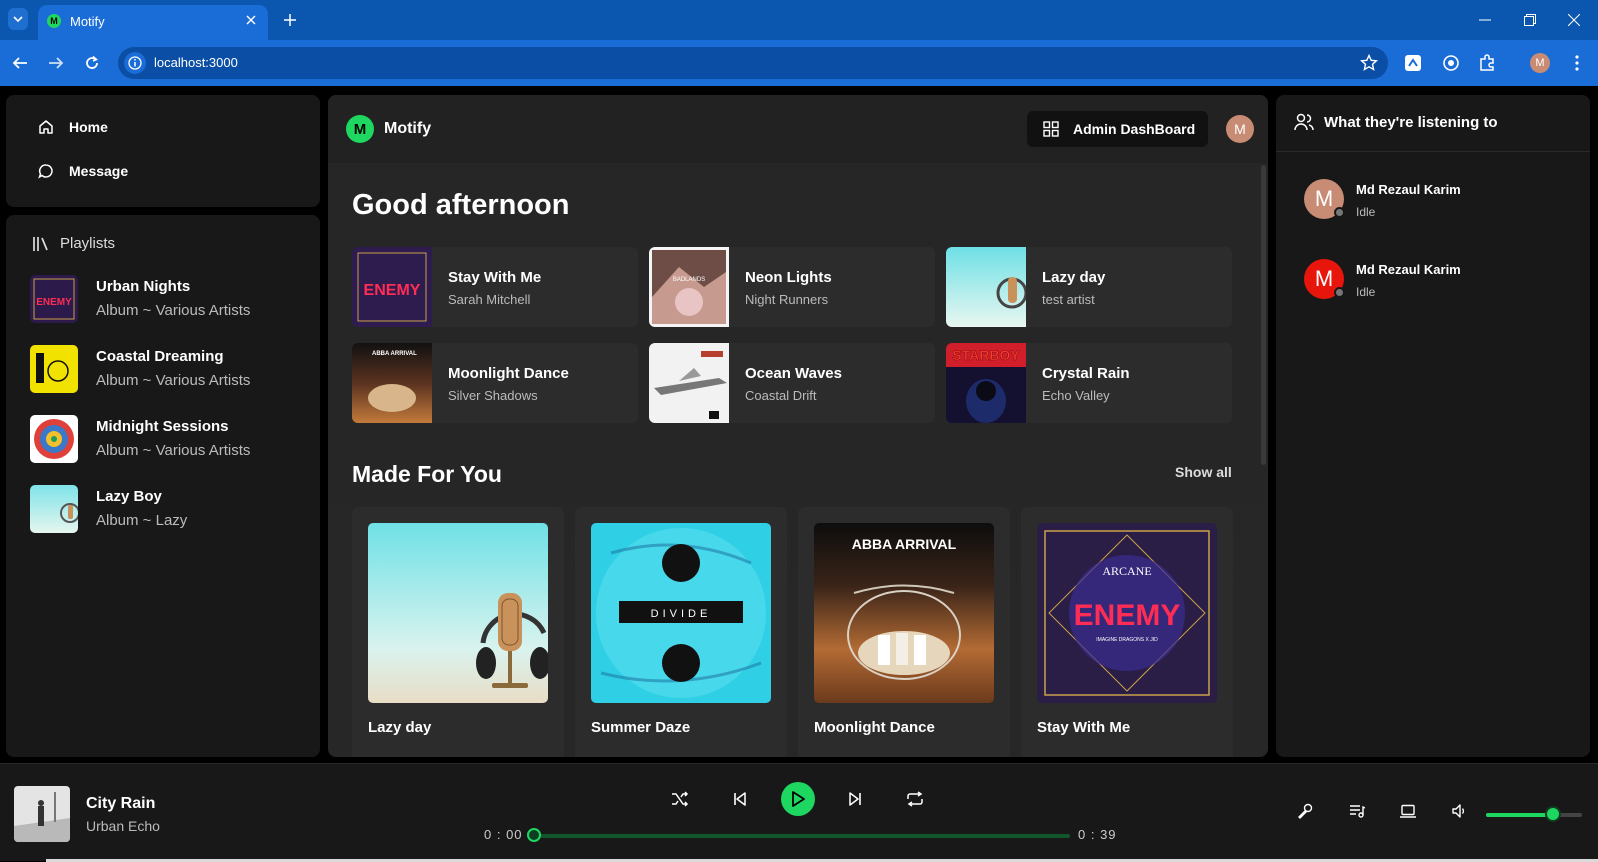 This screenshot has height=862, width=1598. Describe the element at coordinates (1089, 383) in the screenshot. I see `quick-pick-card: STARBOY Crystal Rain Echo Valley` at that location.